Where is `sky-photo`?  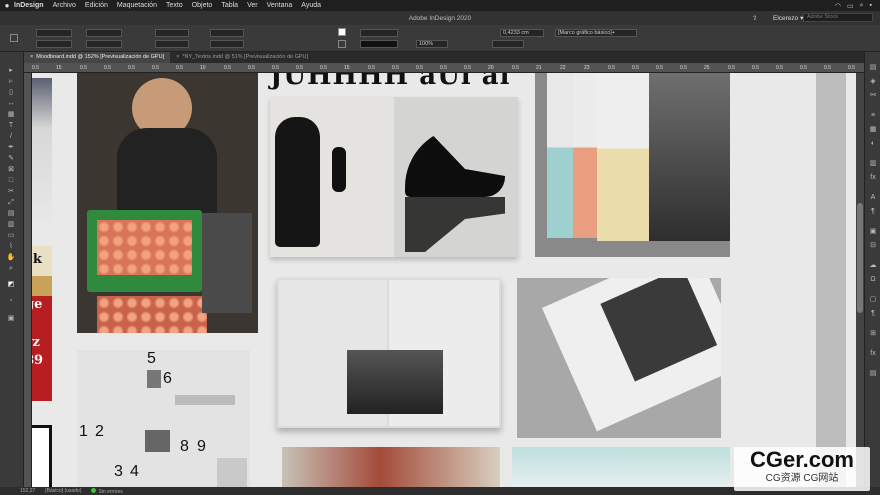 sky-photo is located at coordinates (621, 467).